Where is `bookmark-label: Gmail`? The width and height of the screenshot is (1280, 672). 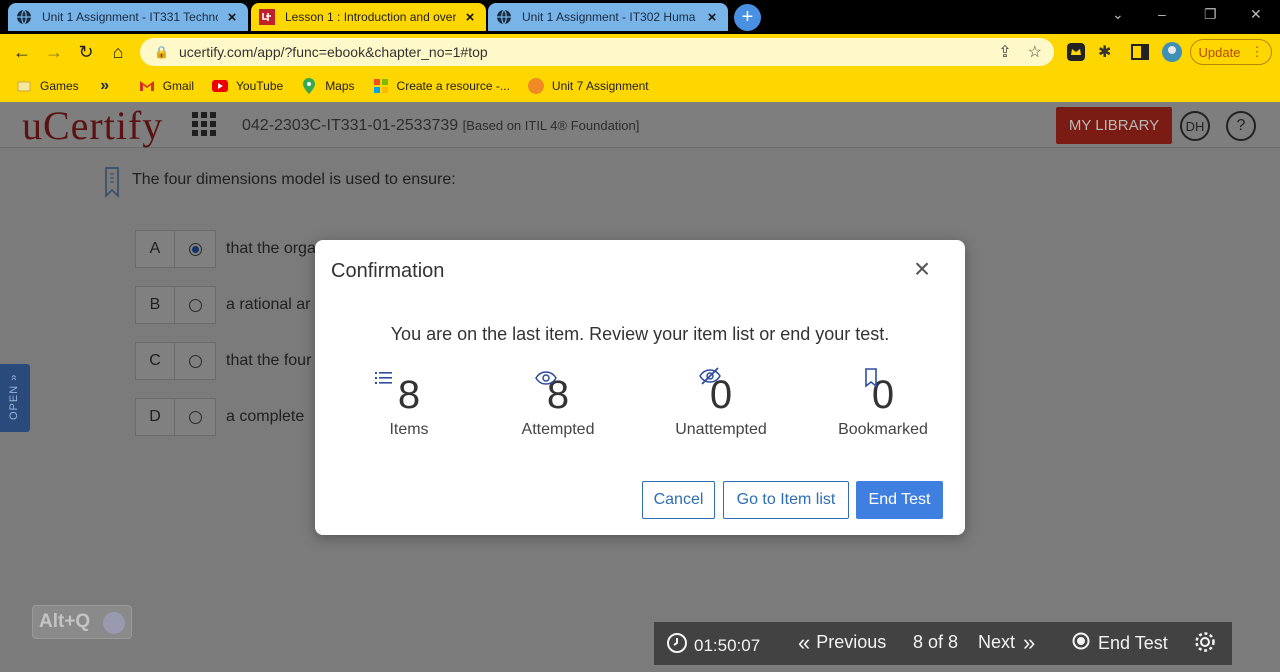 bookmark-label: Gmail is located at coordinates (178, 86).